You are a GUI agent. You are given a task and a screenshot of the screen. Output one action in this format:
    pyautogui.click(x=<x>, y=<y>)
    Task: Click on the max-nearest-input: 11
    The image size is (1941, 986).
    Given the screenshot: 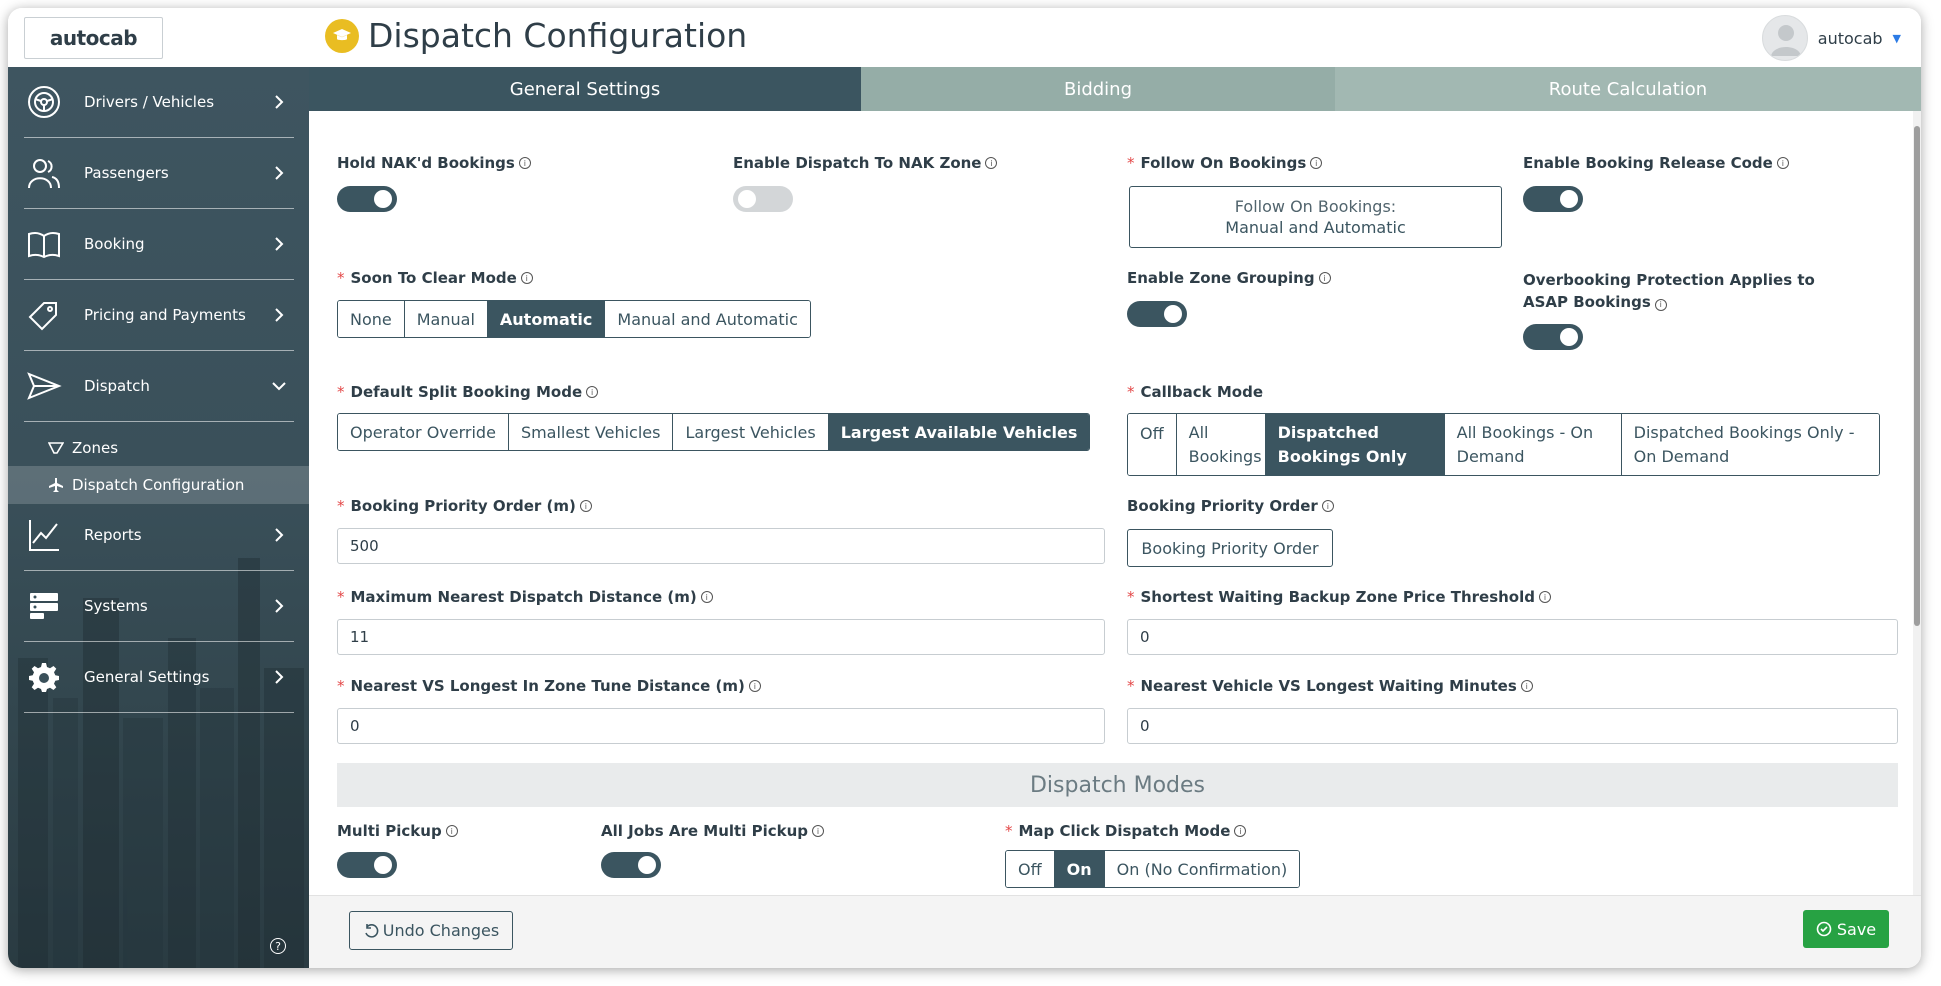 What is the action you would take?
    pyautogui.click(x=721, y=637)
    